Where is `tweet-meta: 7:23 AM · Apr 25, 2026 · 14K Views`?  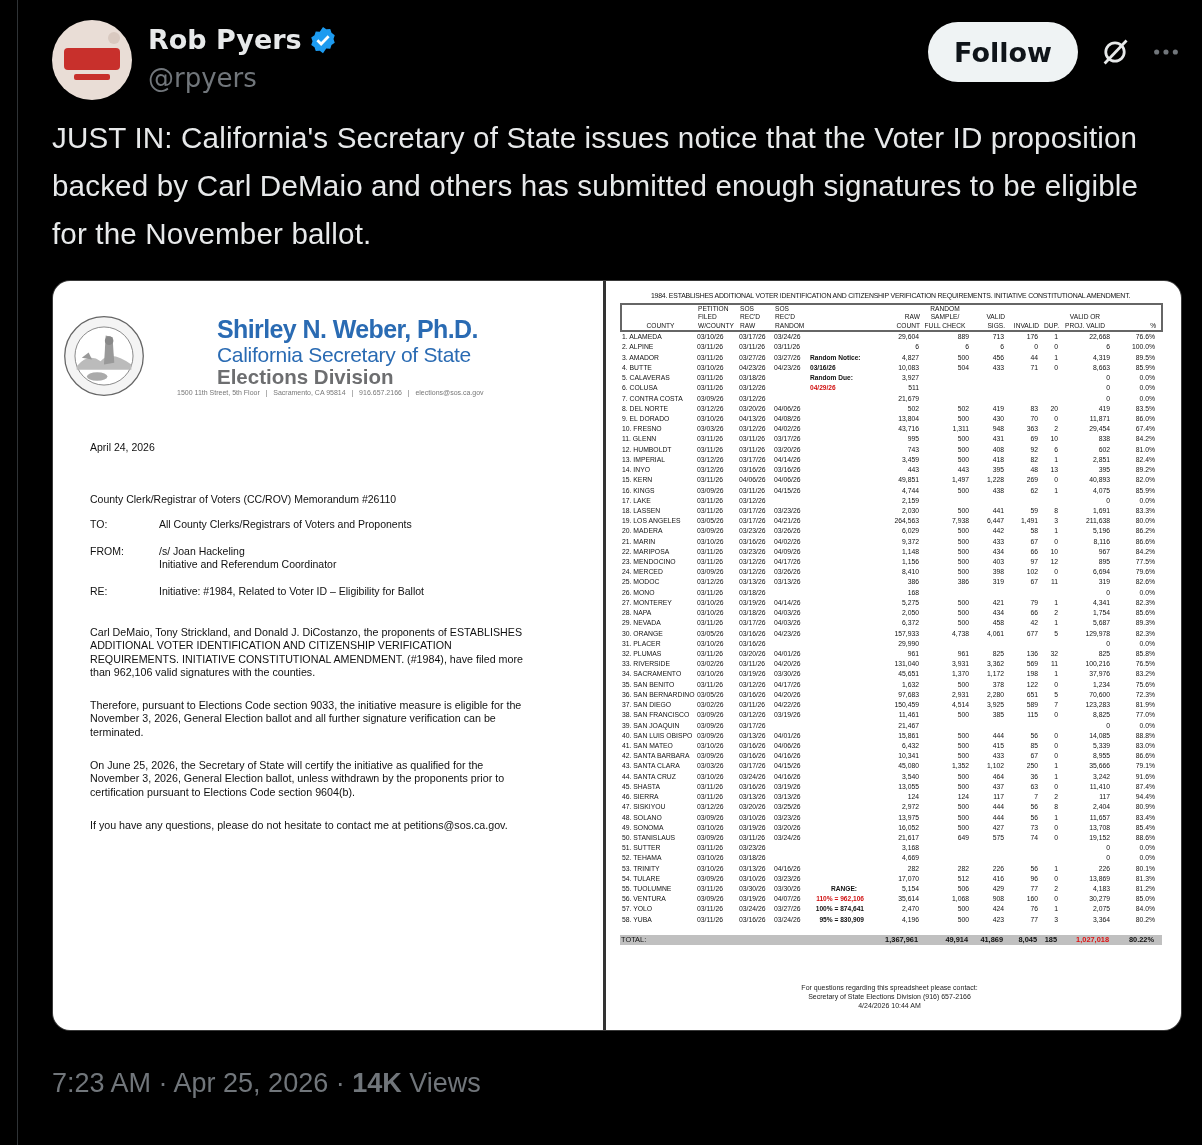 tweet-meta: 7:23 AM · Apr 25, 2026 · 14K Views is located at coordinates (267, 1083).